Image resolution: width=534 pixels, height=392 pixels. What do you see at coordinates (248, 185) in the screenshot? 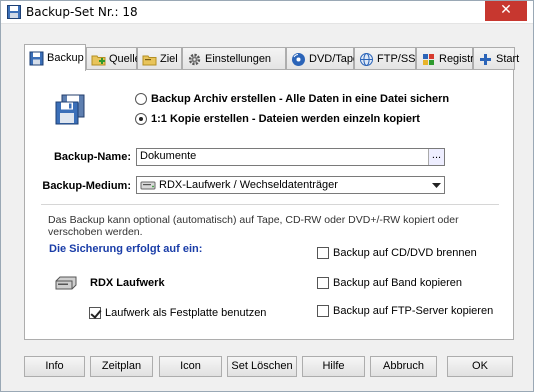
I see `backup-medium-value: RDX-Laufwerk / Wechseldatenträger` at bounding box center [248, 185].